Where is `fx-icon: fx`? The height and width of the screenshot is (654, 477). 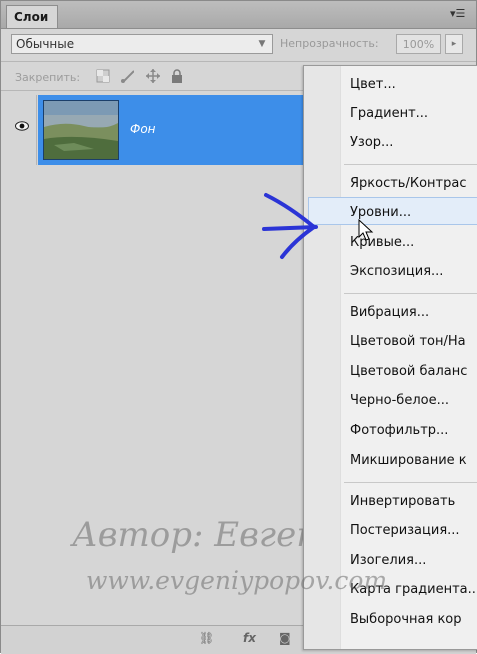 fx-icon: fx is located at coordinates (249, 638).